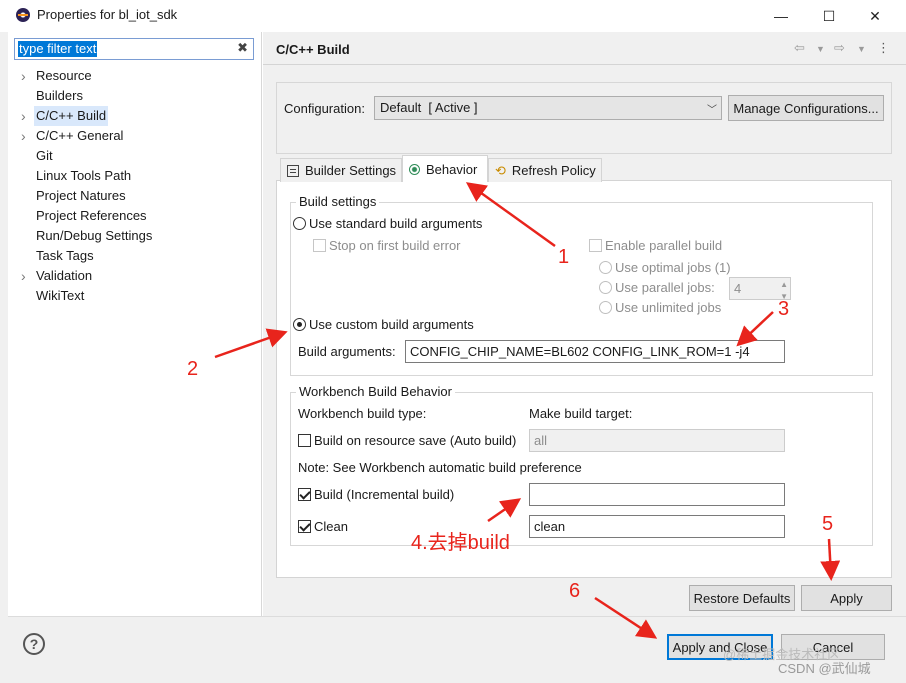 Image resolution: width=906 pixels, height=683 pixels. Describe the element at coordinates (575, 591) in the screenshot. I see `annotation-6: 6` at that location.